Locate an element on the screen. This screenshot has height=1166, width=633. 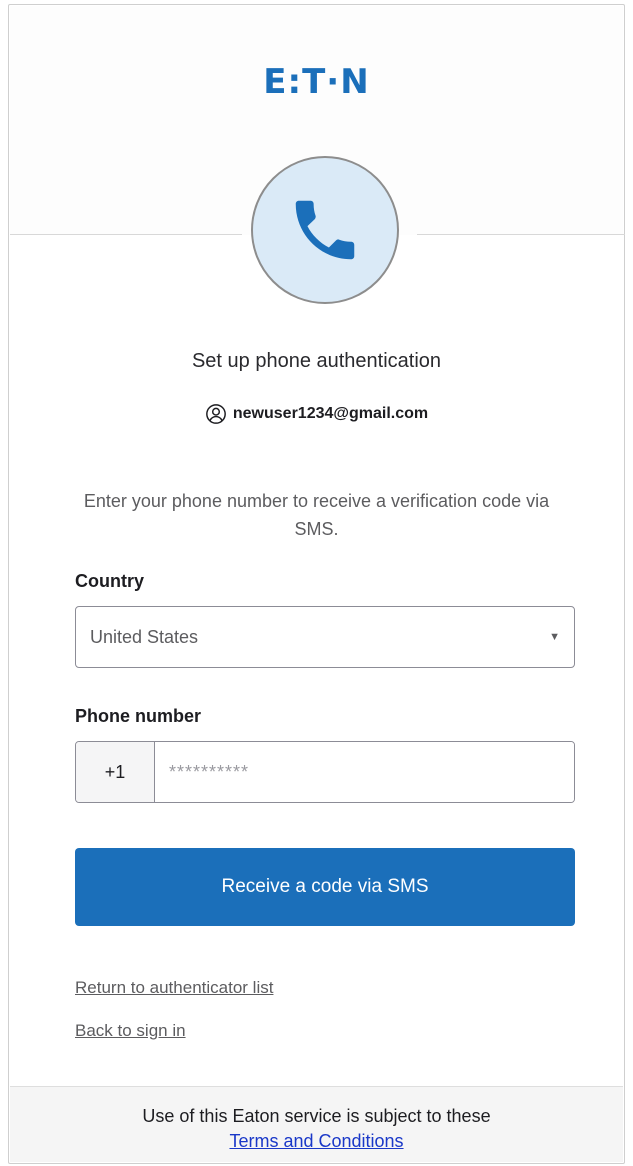
phone-number-field: +1 is located at coordinates (325, 772).